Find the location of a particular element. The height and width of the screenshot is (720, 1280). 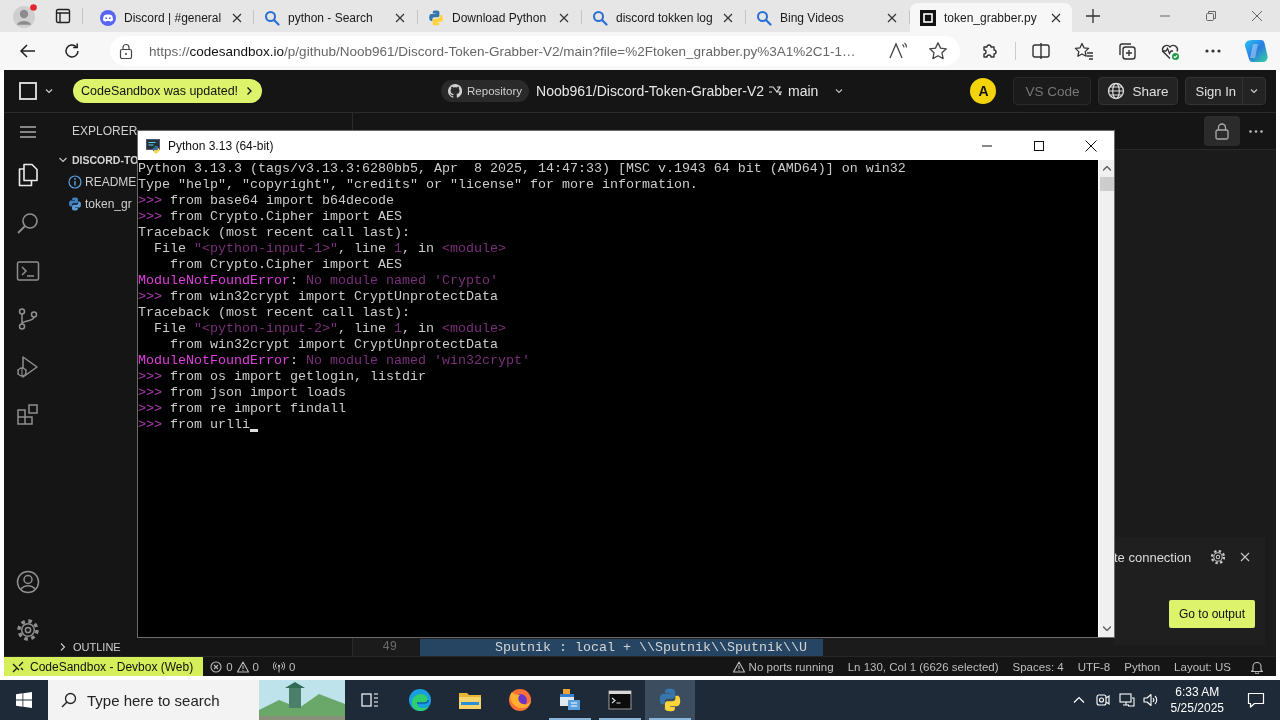

console-line: File "<python-input-2>", line 1, in <module> is located at coordinates (329, 329).